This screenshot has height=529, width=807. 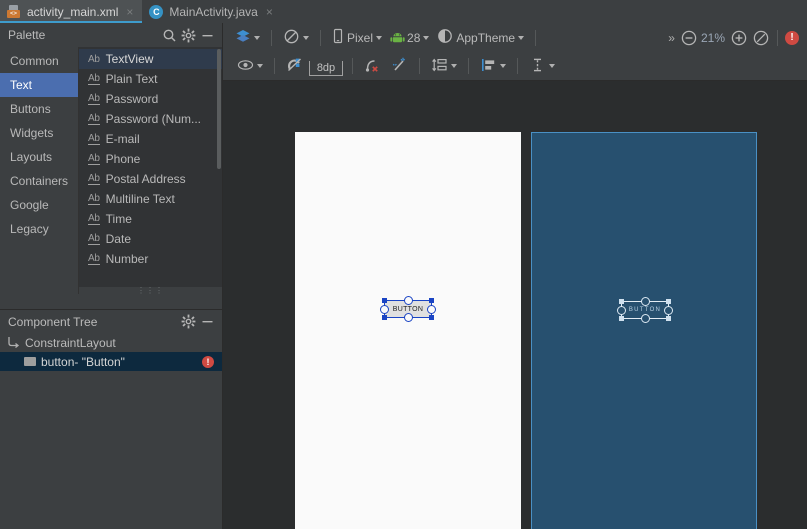 I want to click on toolbar-overflow-button: », so click(x=671, y=38).